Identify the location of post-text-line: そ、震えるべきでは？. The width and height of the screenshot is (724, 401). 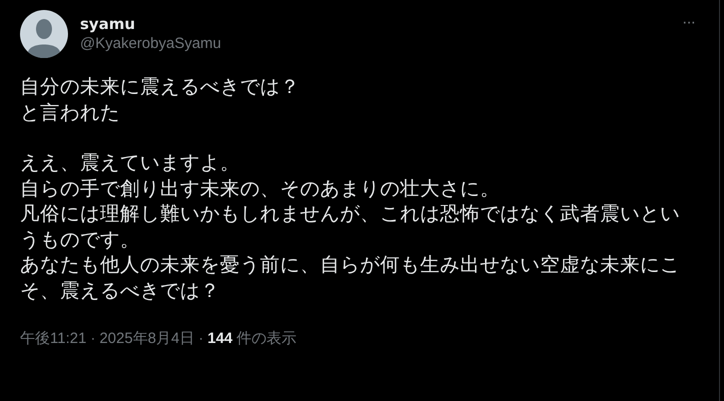
(120, 290).